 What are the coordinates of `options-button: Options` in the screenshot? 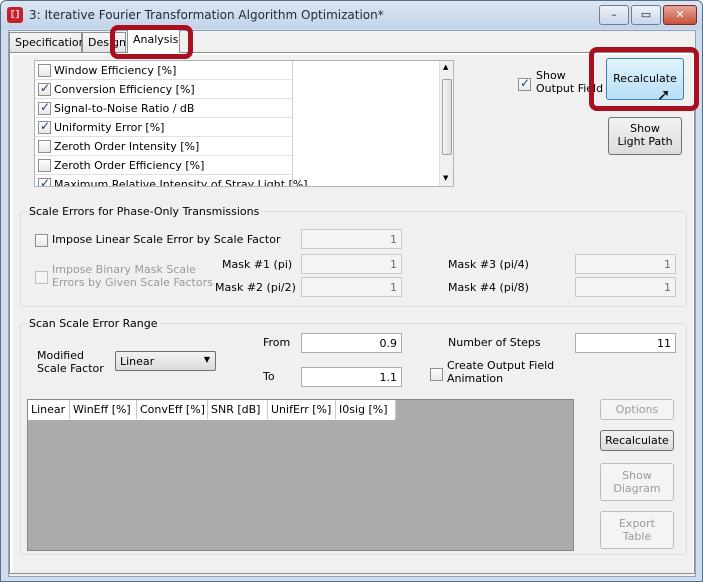 It's located at (637, 409).